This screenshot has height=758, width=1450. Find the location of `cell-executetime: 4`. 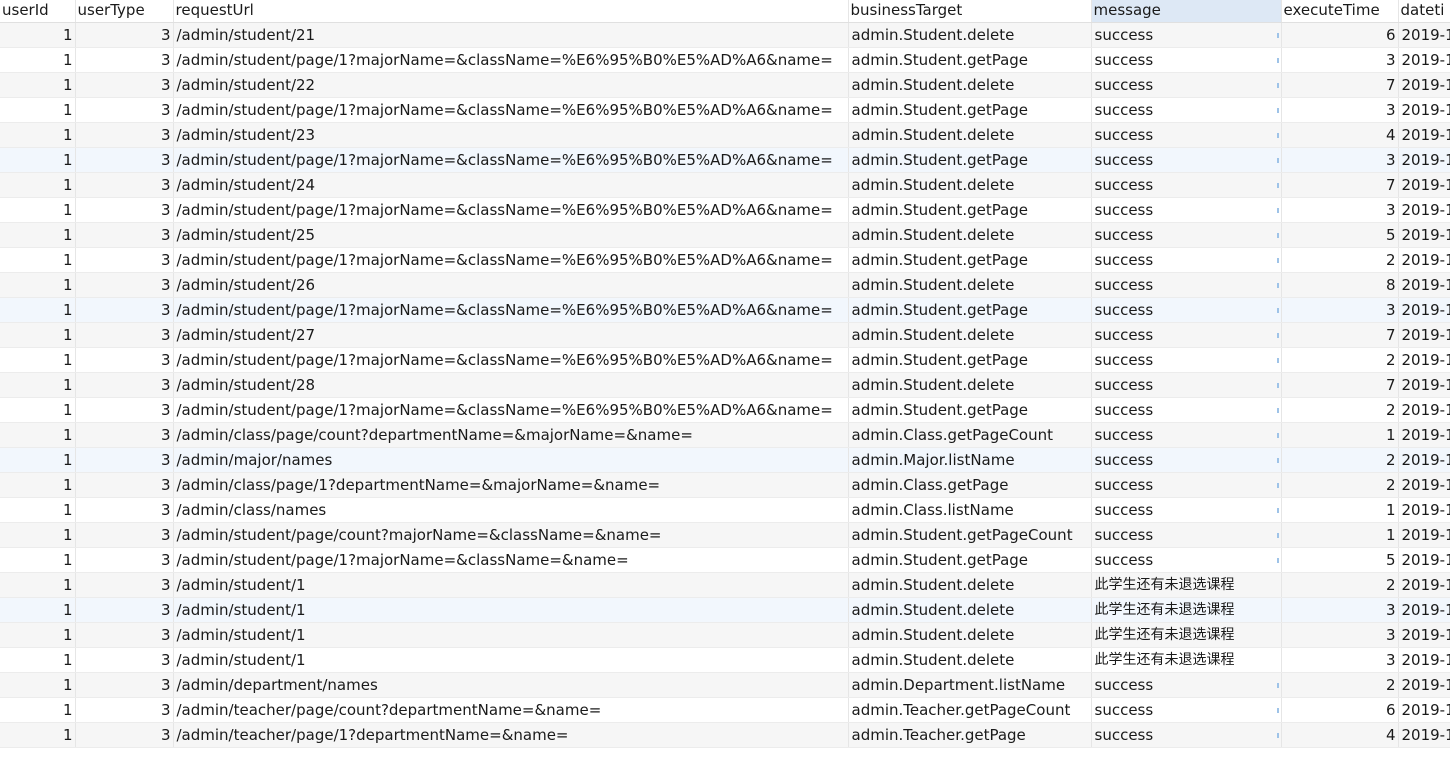

cell-executetime: 4 is located at coordinates (1340, 135).